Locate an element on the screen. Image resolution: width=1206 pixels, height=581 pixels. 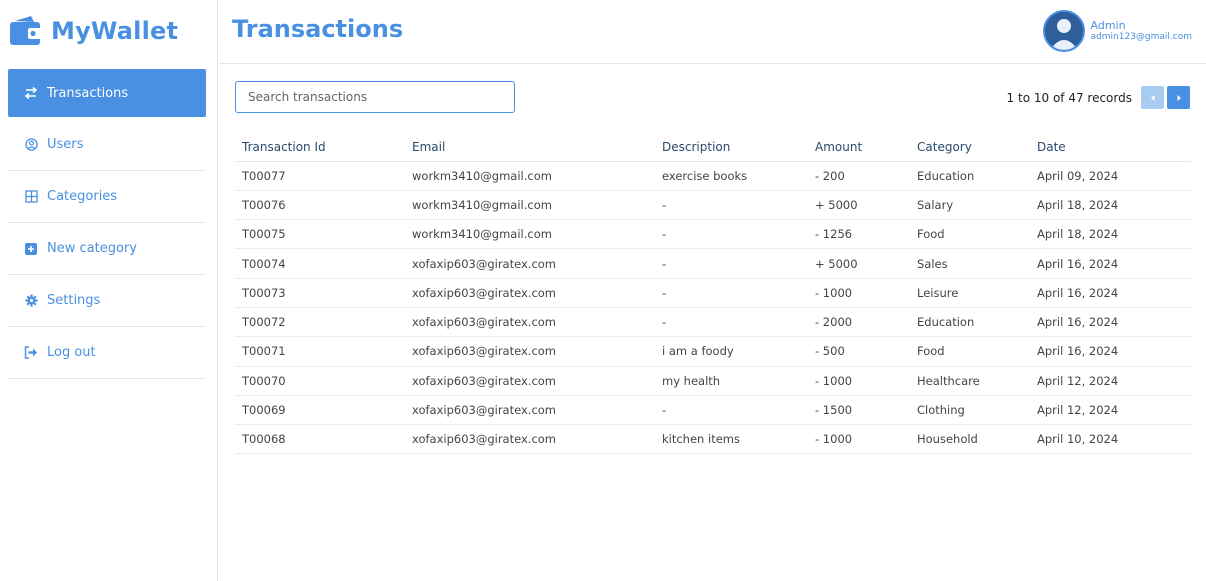
description-cell: i am a foody is located at coordinates (731, 351).